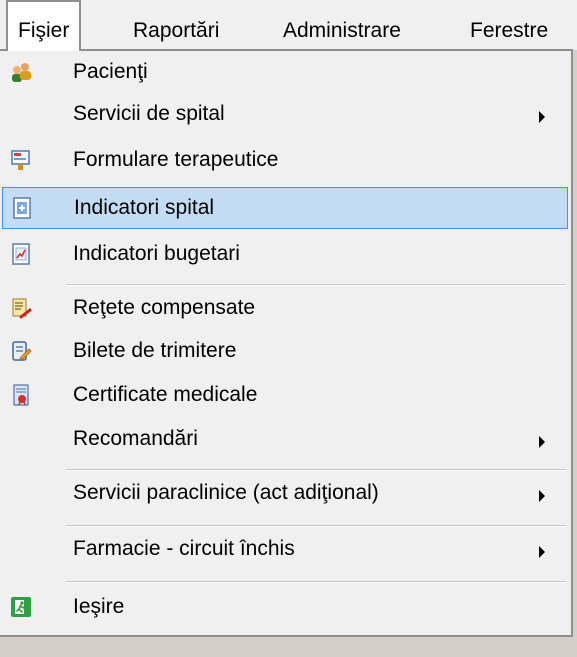 This screenshot has width=577, height=657. What do you see at coordinates (342, 25) in the screenshot?
I see `menu-administrare: Administrare` at bounding box center [342, 25].